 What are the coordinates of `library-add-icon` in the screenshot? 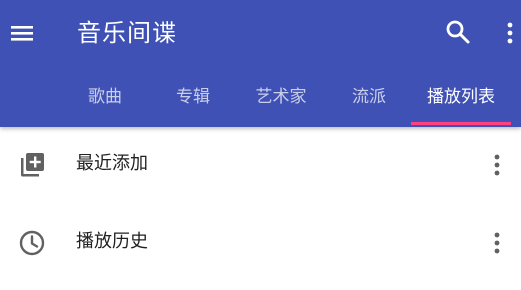 It's located at (32, 165).